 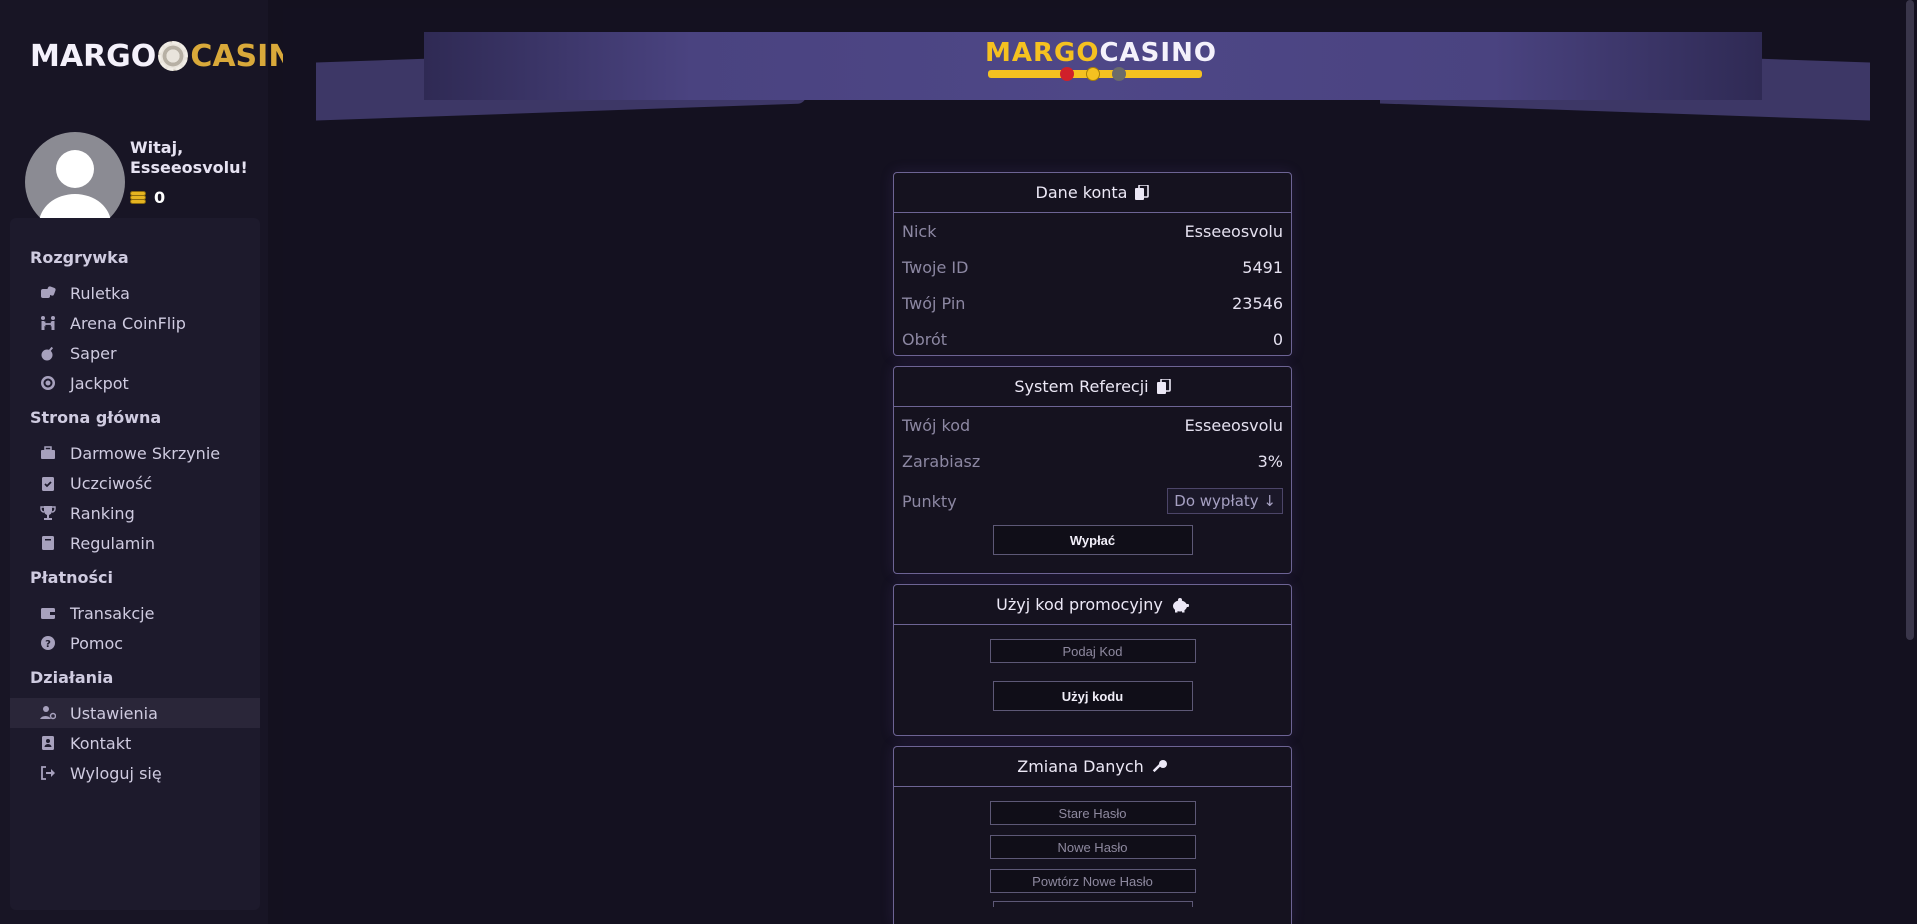 I want to click on row-label: Punkty, so click(x=929, y=501).